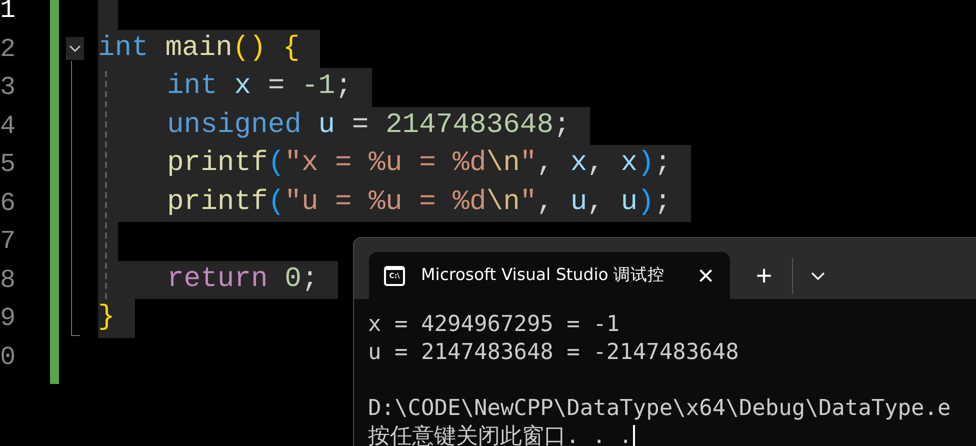  I want to click on line-number: 8, so click(8, 279).